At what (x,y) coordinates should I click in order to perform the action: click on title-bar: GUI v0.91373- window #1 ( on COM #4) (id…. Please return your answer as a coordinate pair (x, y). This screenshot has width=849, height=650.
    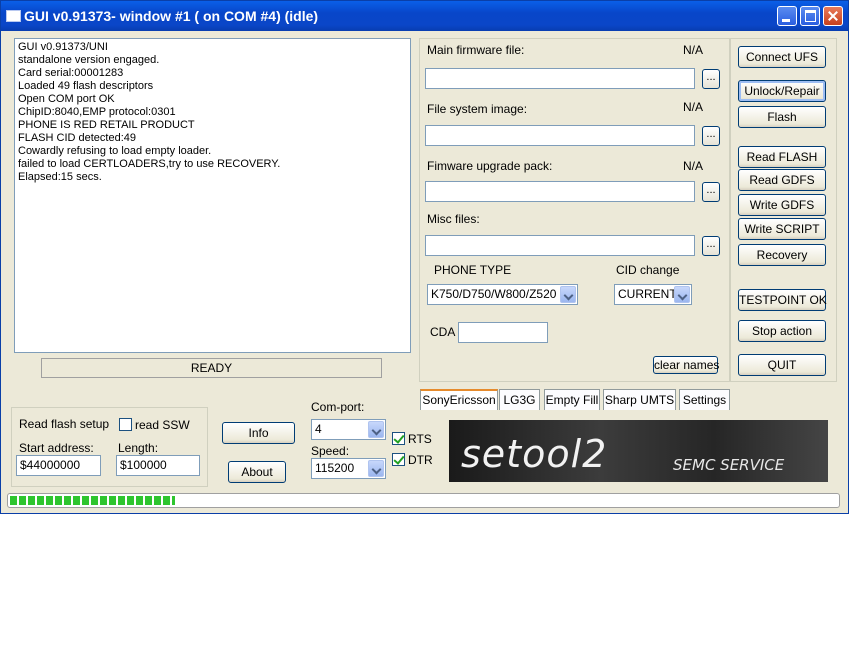
    Looking at the image, I should click on (424, 16).